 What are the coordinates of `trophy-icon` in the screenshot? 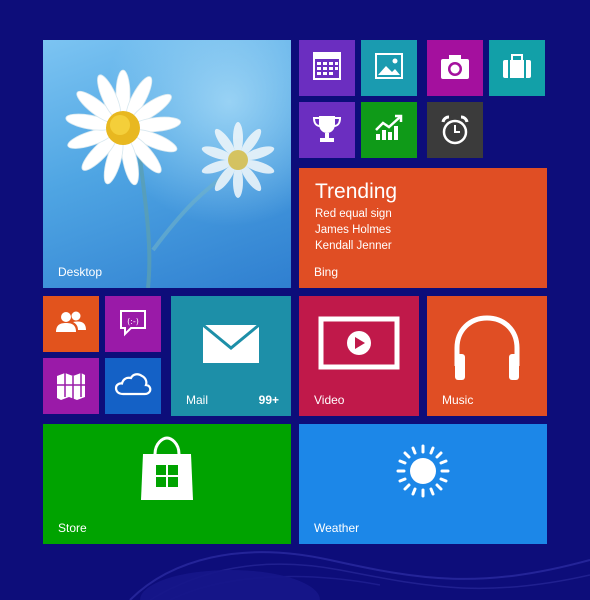 It's located at (327, 129).